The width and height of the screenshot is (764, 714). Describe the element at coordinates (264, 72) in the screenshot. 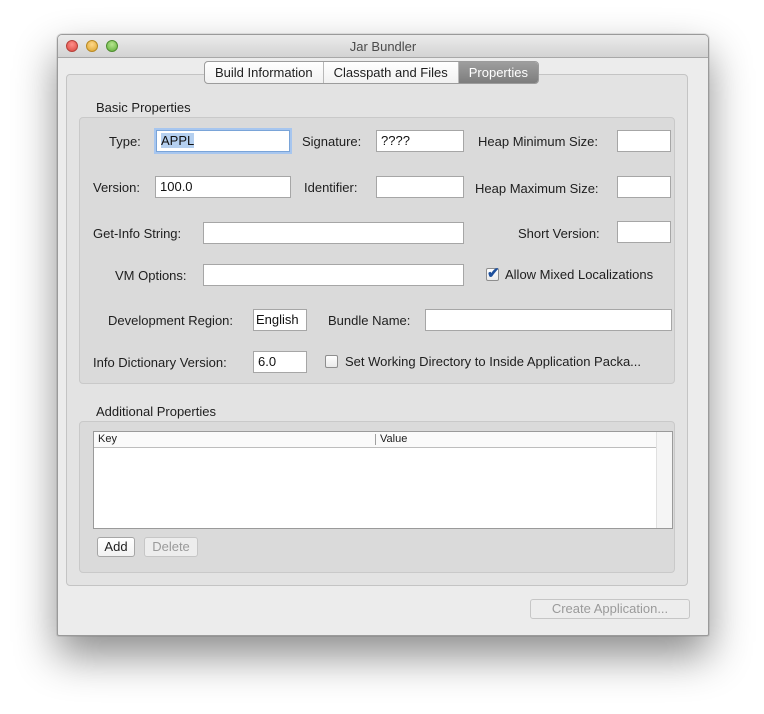

I see `tab-build-information: Build Information` at that location.